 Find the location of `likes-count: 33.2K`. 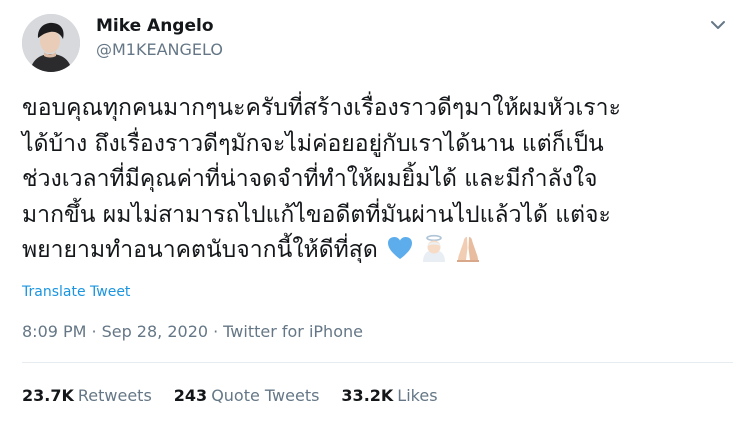

likes-count: 33.2K is located at coordinates (367, 395).